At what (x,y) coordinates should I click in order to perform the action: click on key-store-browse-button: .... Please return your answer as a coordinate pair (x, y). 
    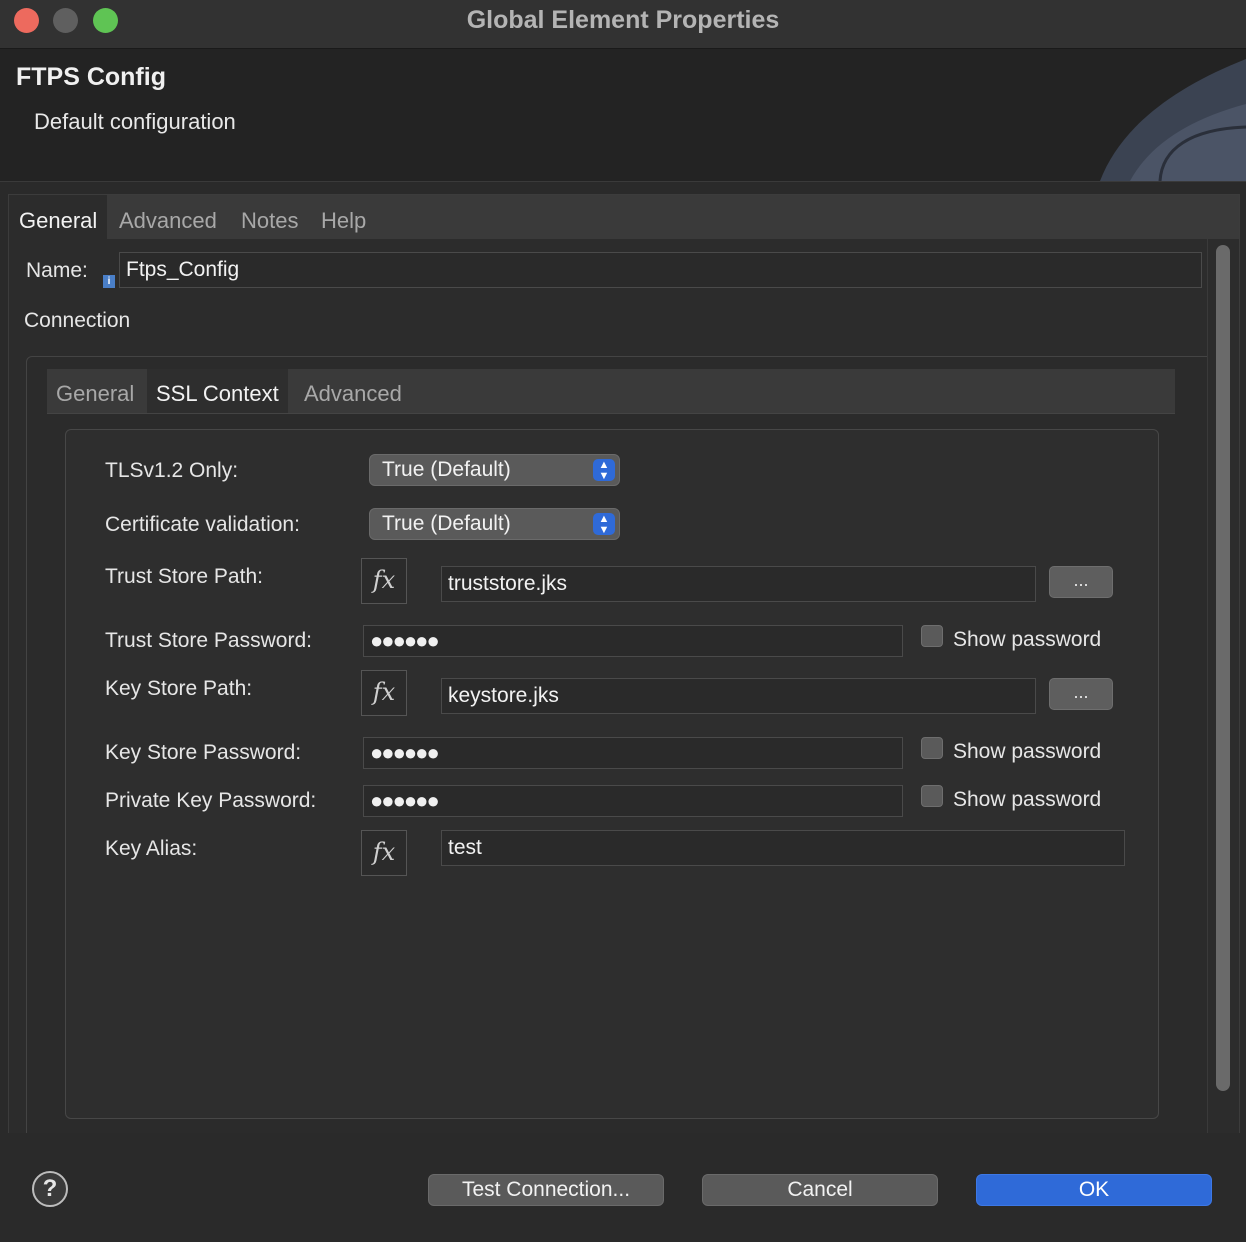
    Looking at the image, I should click on (1081, 694).